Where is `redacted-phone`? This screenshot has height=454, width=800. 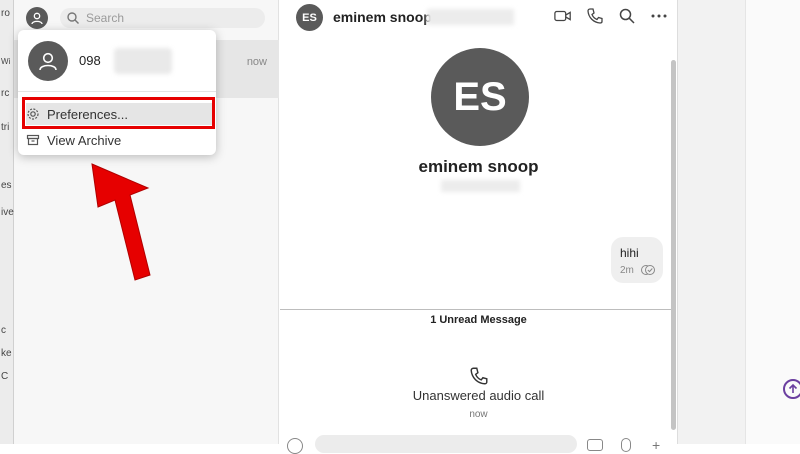 redacted-phone is located at coordinates (470, 17).